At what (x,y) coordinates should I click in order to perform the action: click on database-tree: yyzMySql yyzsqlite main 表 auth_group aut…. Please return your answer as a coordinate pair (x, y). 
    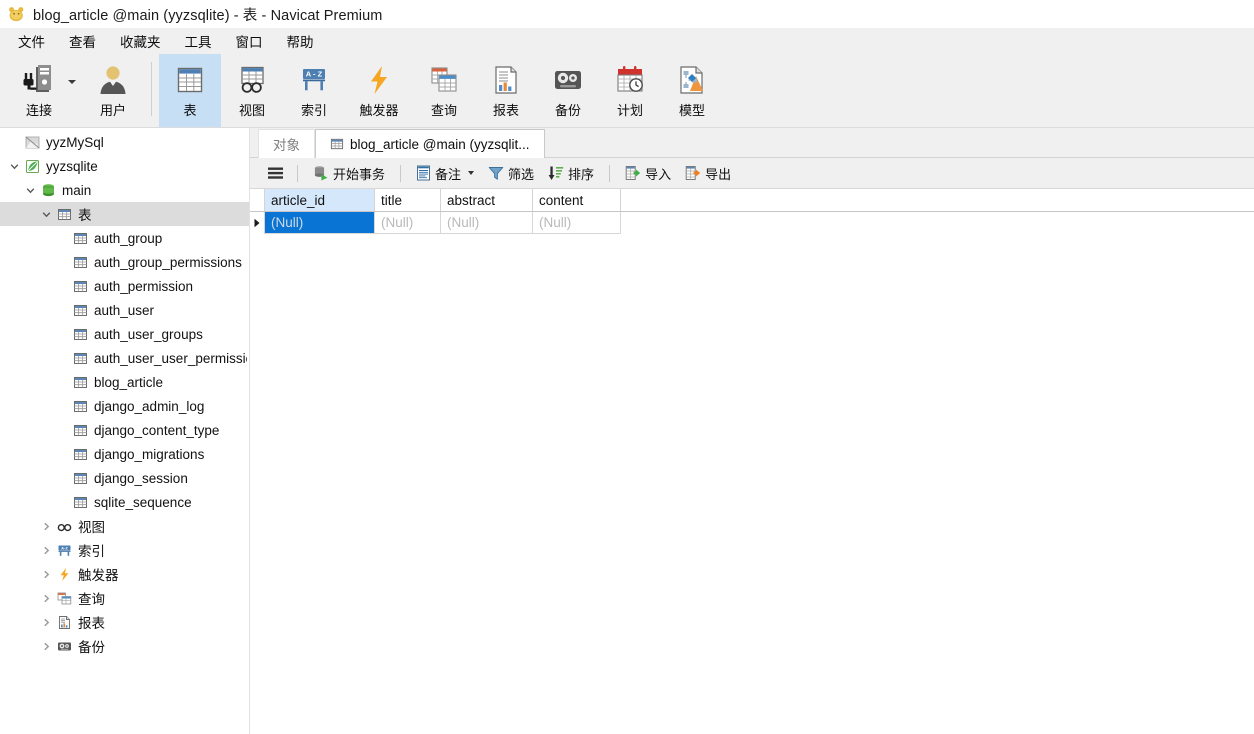
    Looking at the image, I should click on (124, 393).